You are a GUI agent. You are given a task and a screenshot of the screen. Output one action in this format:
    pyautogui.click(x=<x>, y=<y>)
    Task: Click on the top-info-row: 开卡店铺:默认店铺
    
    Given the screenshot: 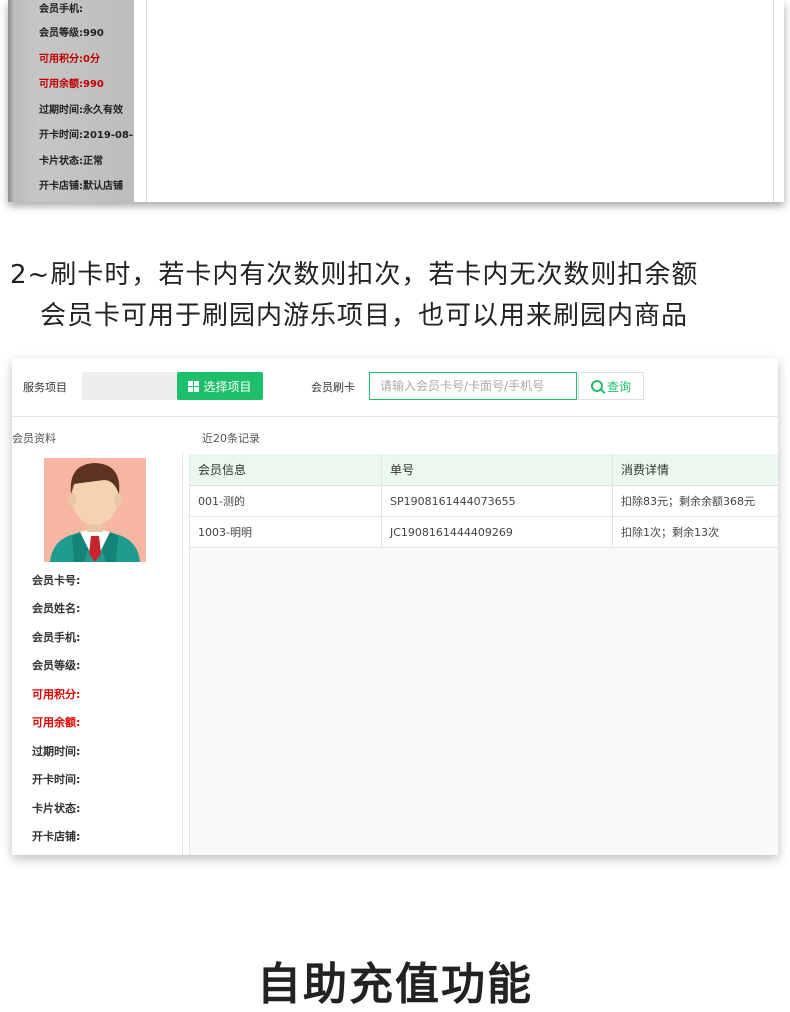 What is the action you would take?
    pyautogui.click(x=81, y=186)
    